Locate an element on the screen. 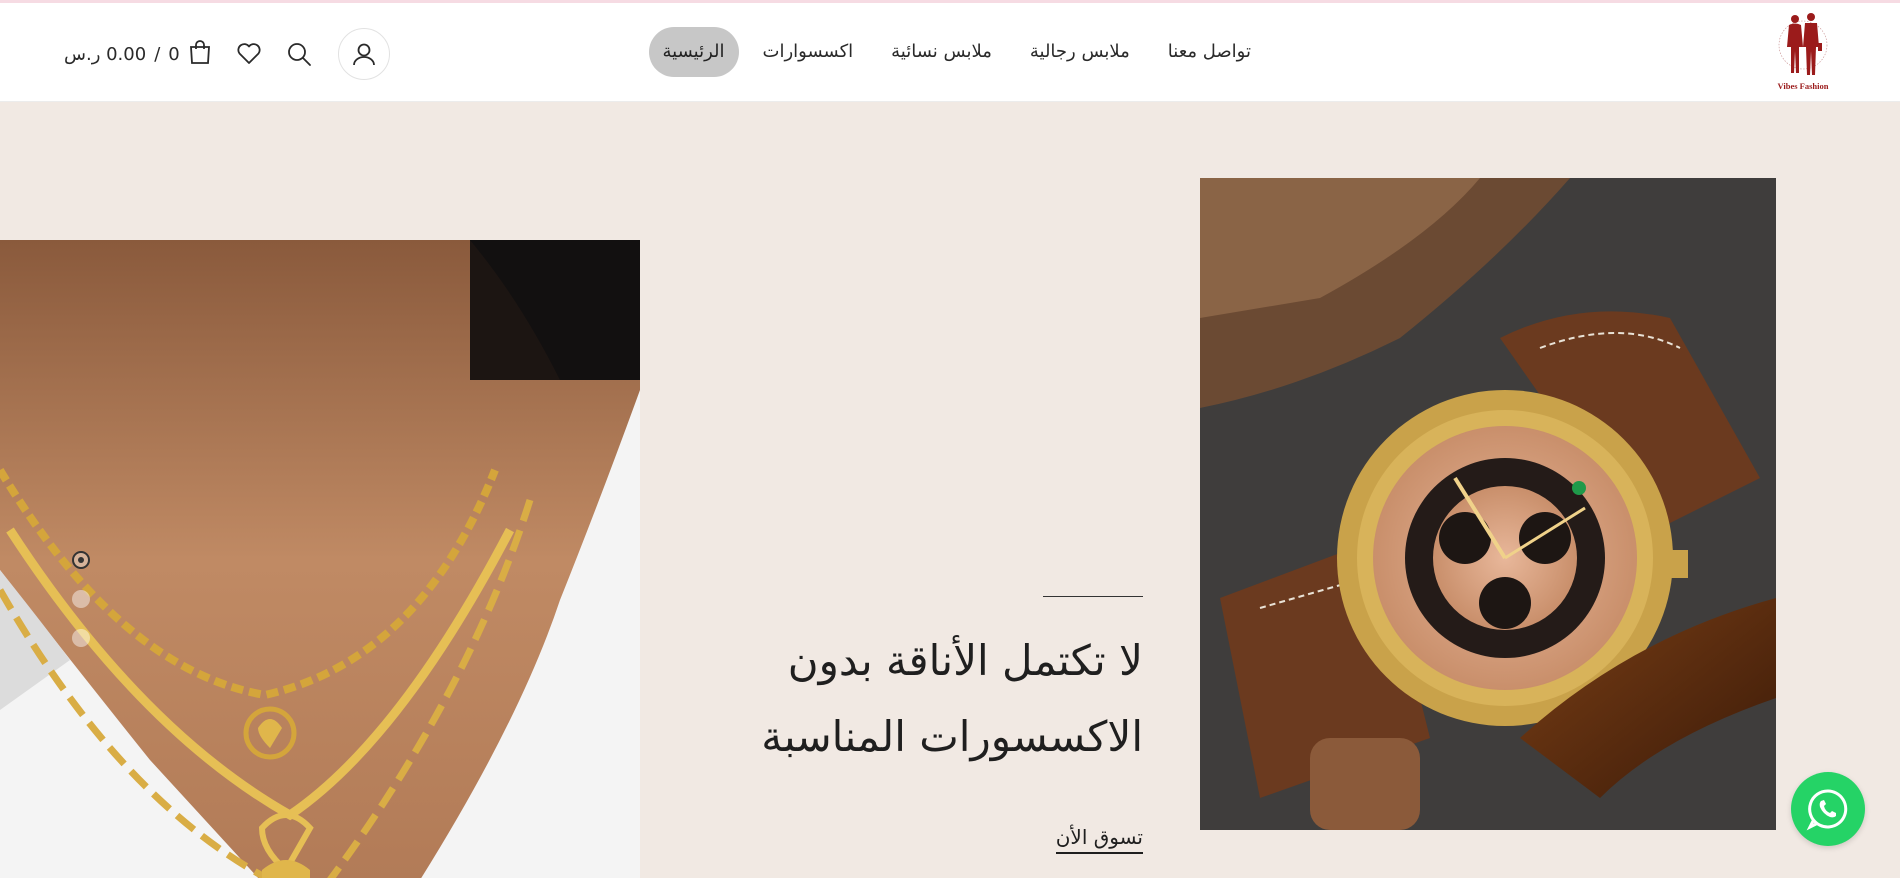  logo-text: Vibes Fashion is located at coordinates (1803, 86).